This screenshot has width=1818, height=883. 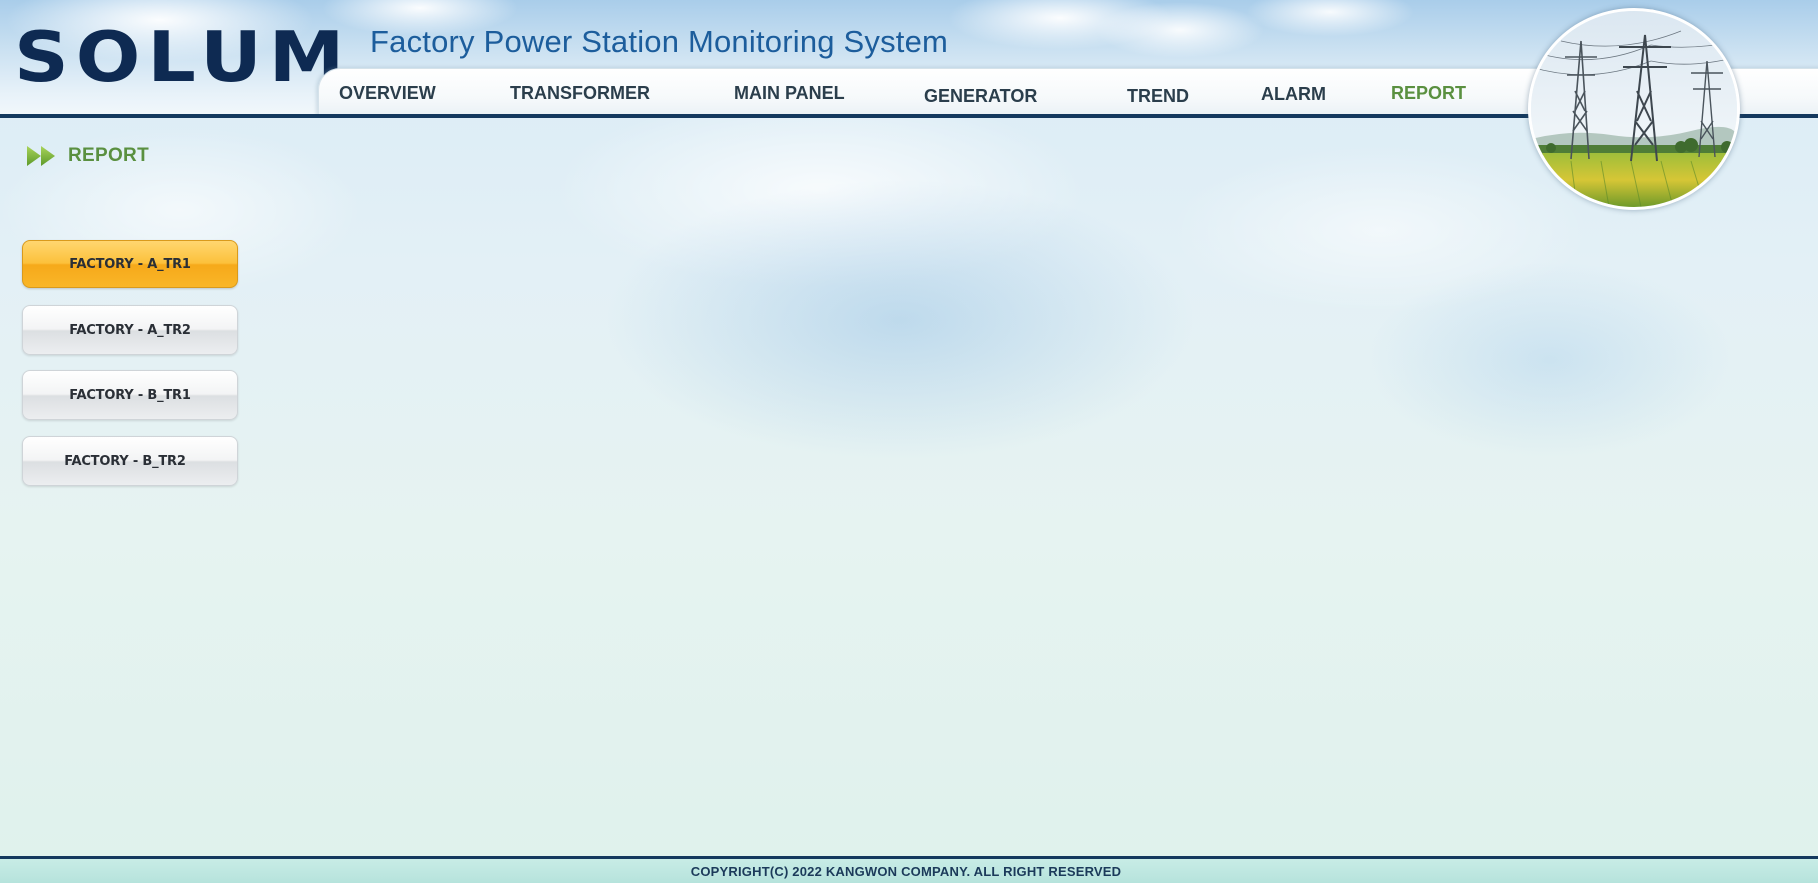 I want to click on solum-logo: SOLUM, so click(x=182, y=57).